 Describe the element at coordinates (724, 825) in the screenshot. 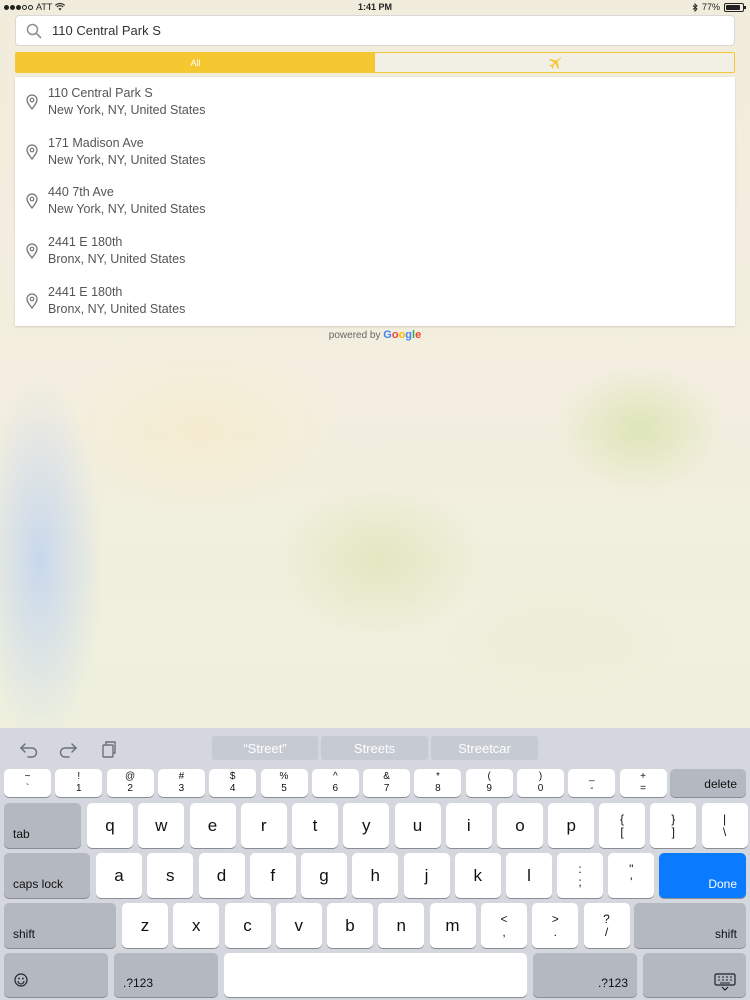

I see `key-symbol: | \` at that location.